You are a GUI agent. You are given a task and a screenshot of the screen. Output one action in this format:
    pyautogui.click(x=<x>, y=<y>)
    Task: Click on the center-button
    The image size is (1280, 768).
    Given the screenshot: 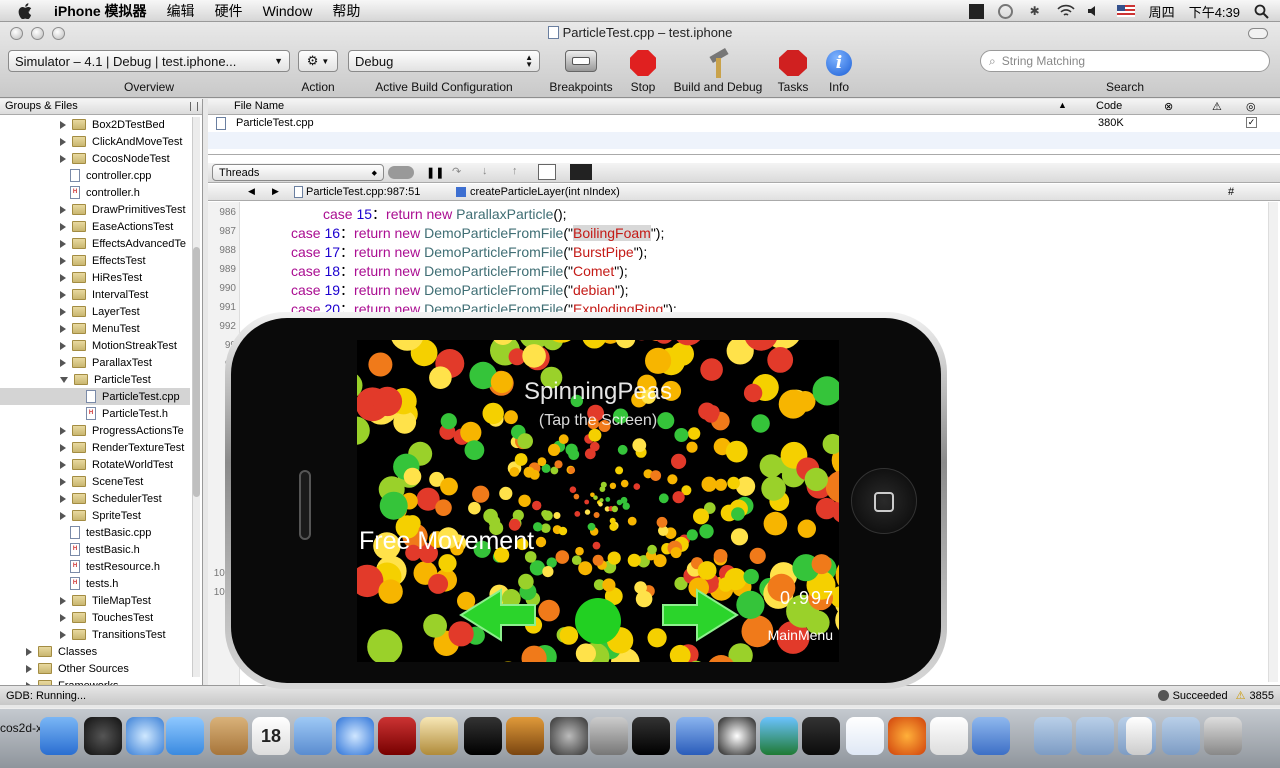 What is the action you would take?
    pyautogui.click(x=598, y=621)
    